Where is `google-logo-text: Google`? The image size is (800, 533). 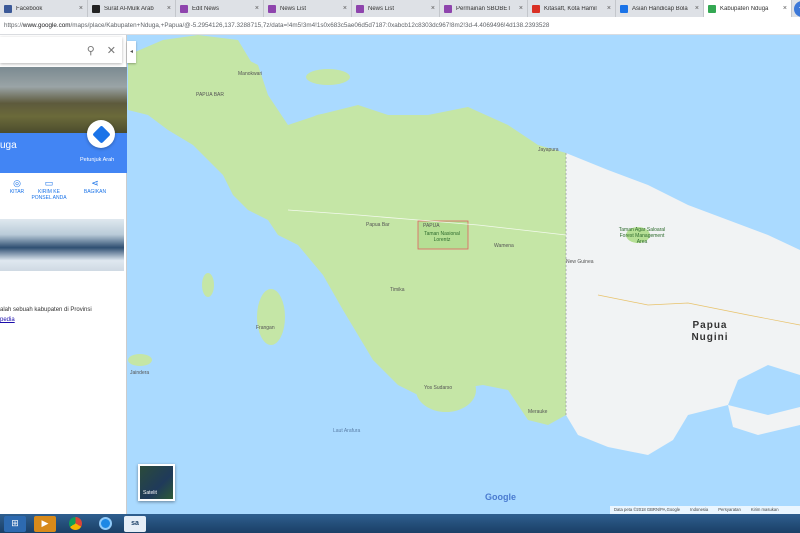 google-logo-text: Google is located at coordinates (500, 497).